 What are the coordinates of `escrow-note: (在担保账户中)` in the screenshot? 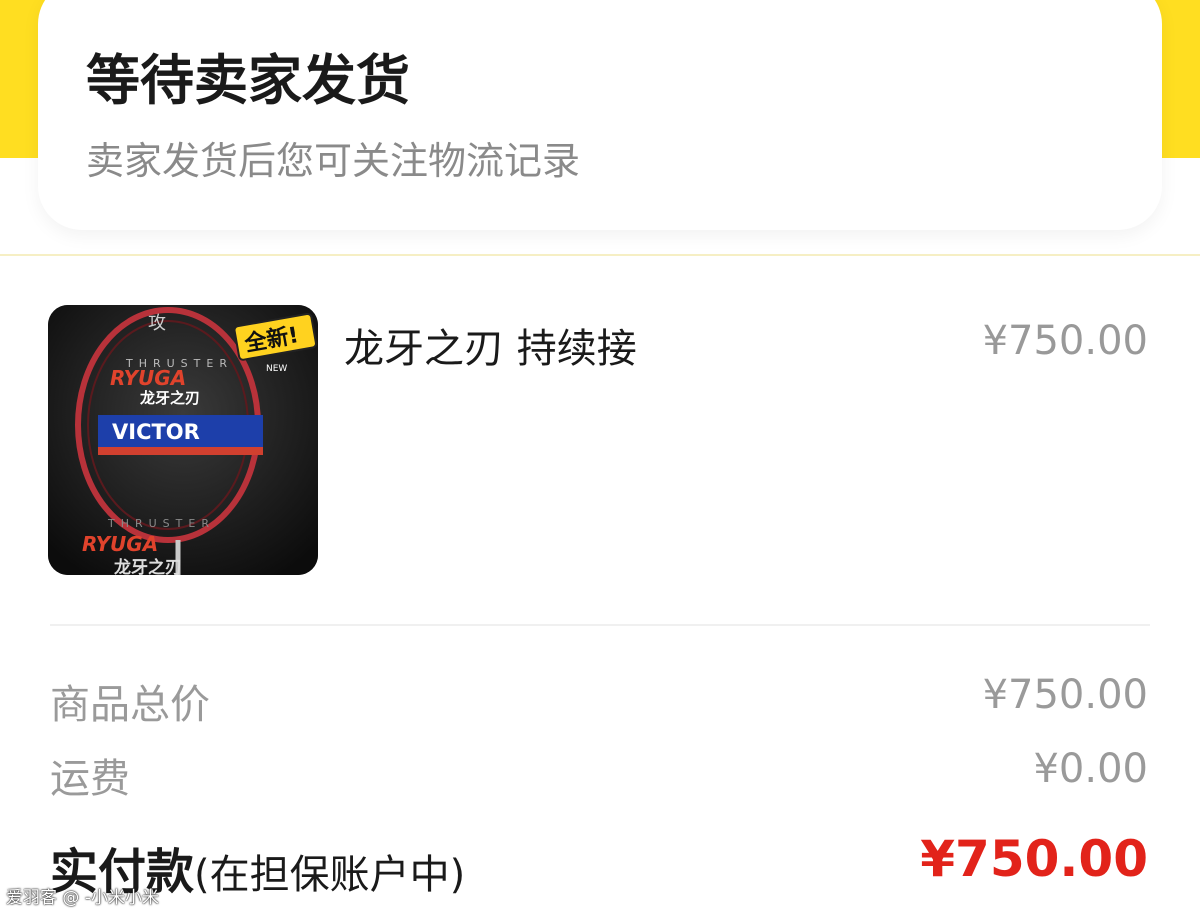 It's located at (330, 875).